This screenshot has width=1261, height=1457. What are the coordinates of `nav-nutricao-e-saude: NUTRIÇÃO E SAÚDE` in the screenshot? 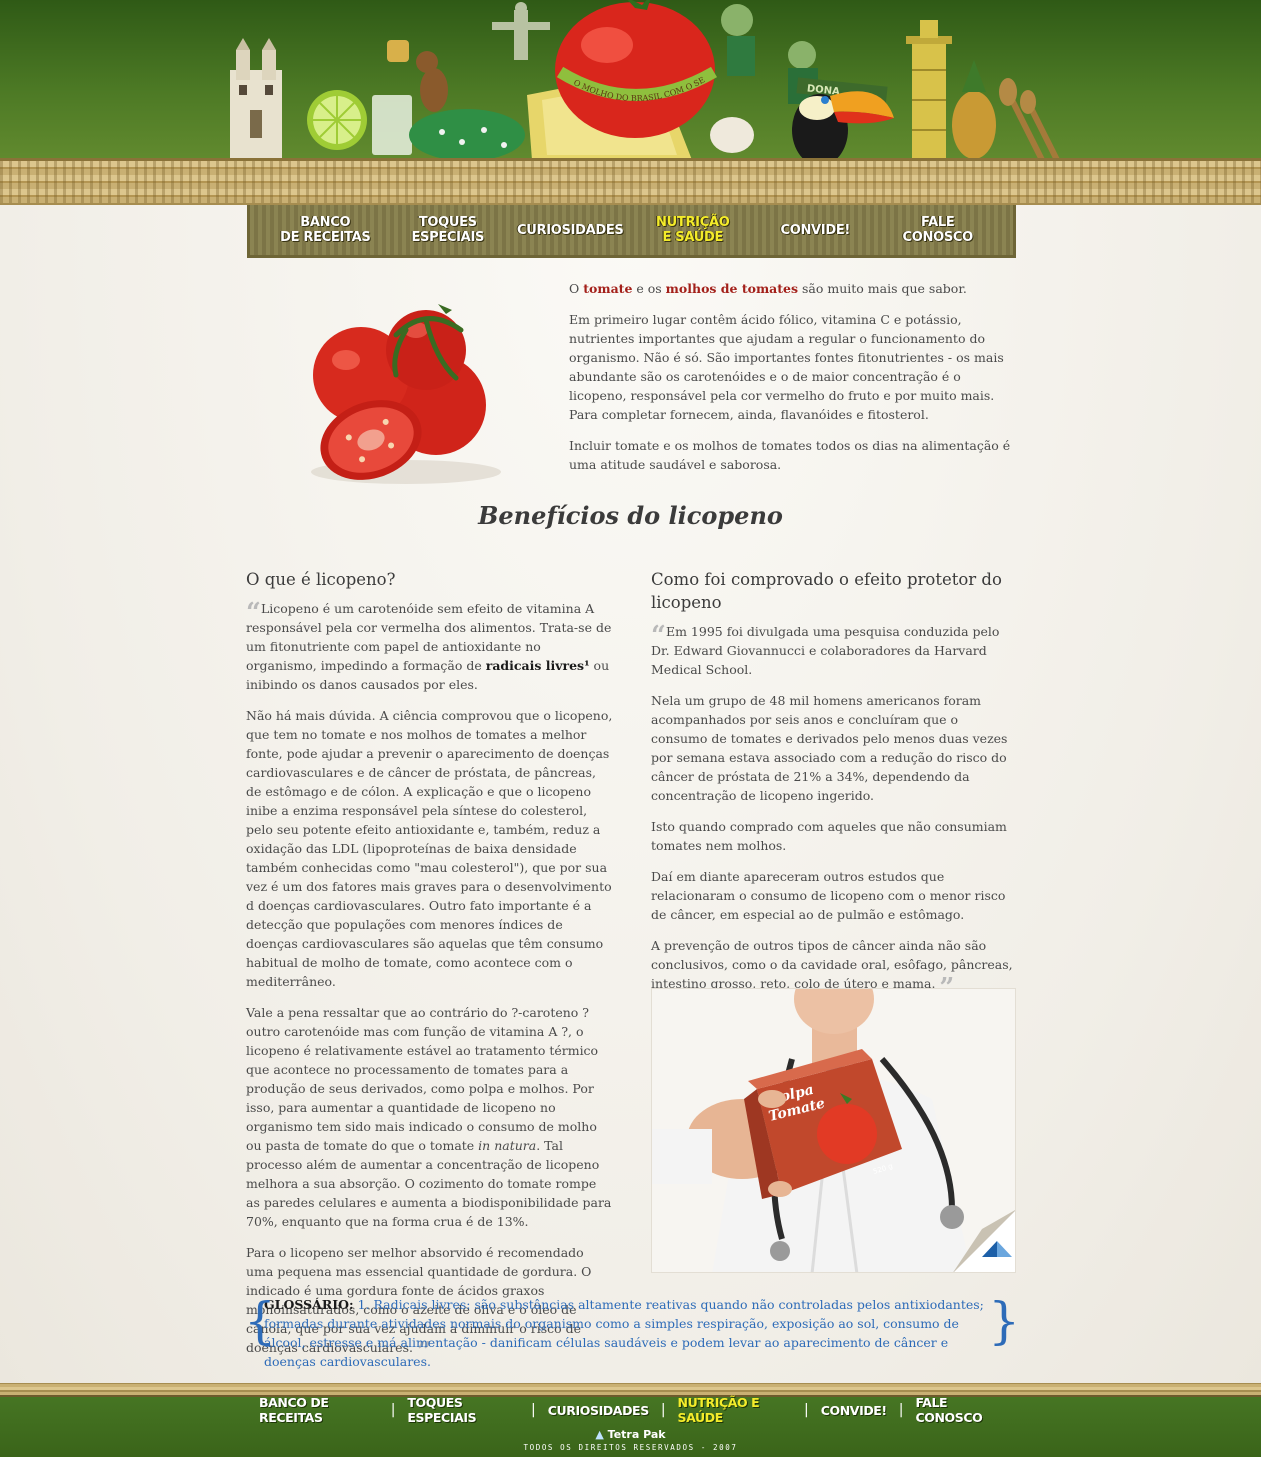 It's located at (693, 230).